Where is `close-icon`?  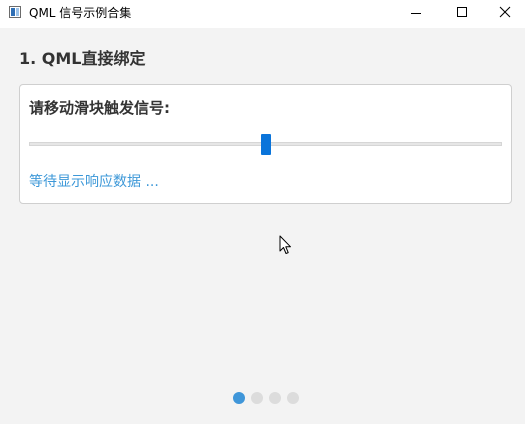 close-icon is located at coordinates (505, 12).